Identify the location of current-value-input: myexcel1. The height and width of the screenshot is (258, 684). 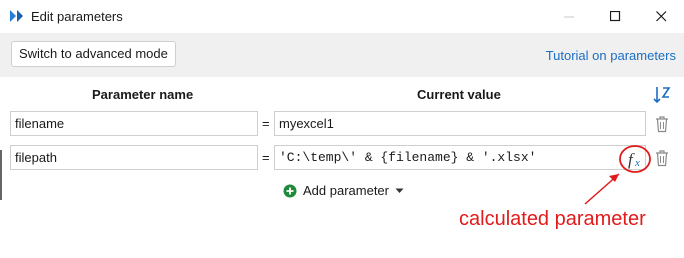
(460, 123).